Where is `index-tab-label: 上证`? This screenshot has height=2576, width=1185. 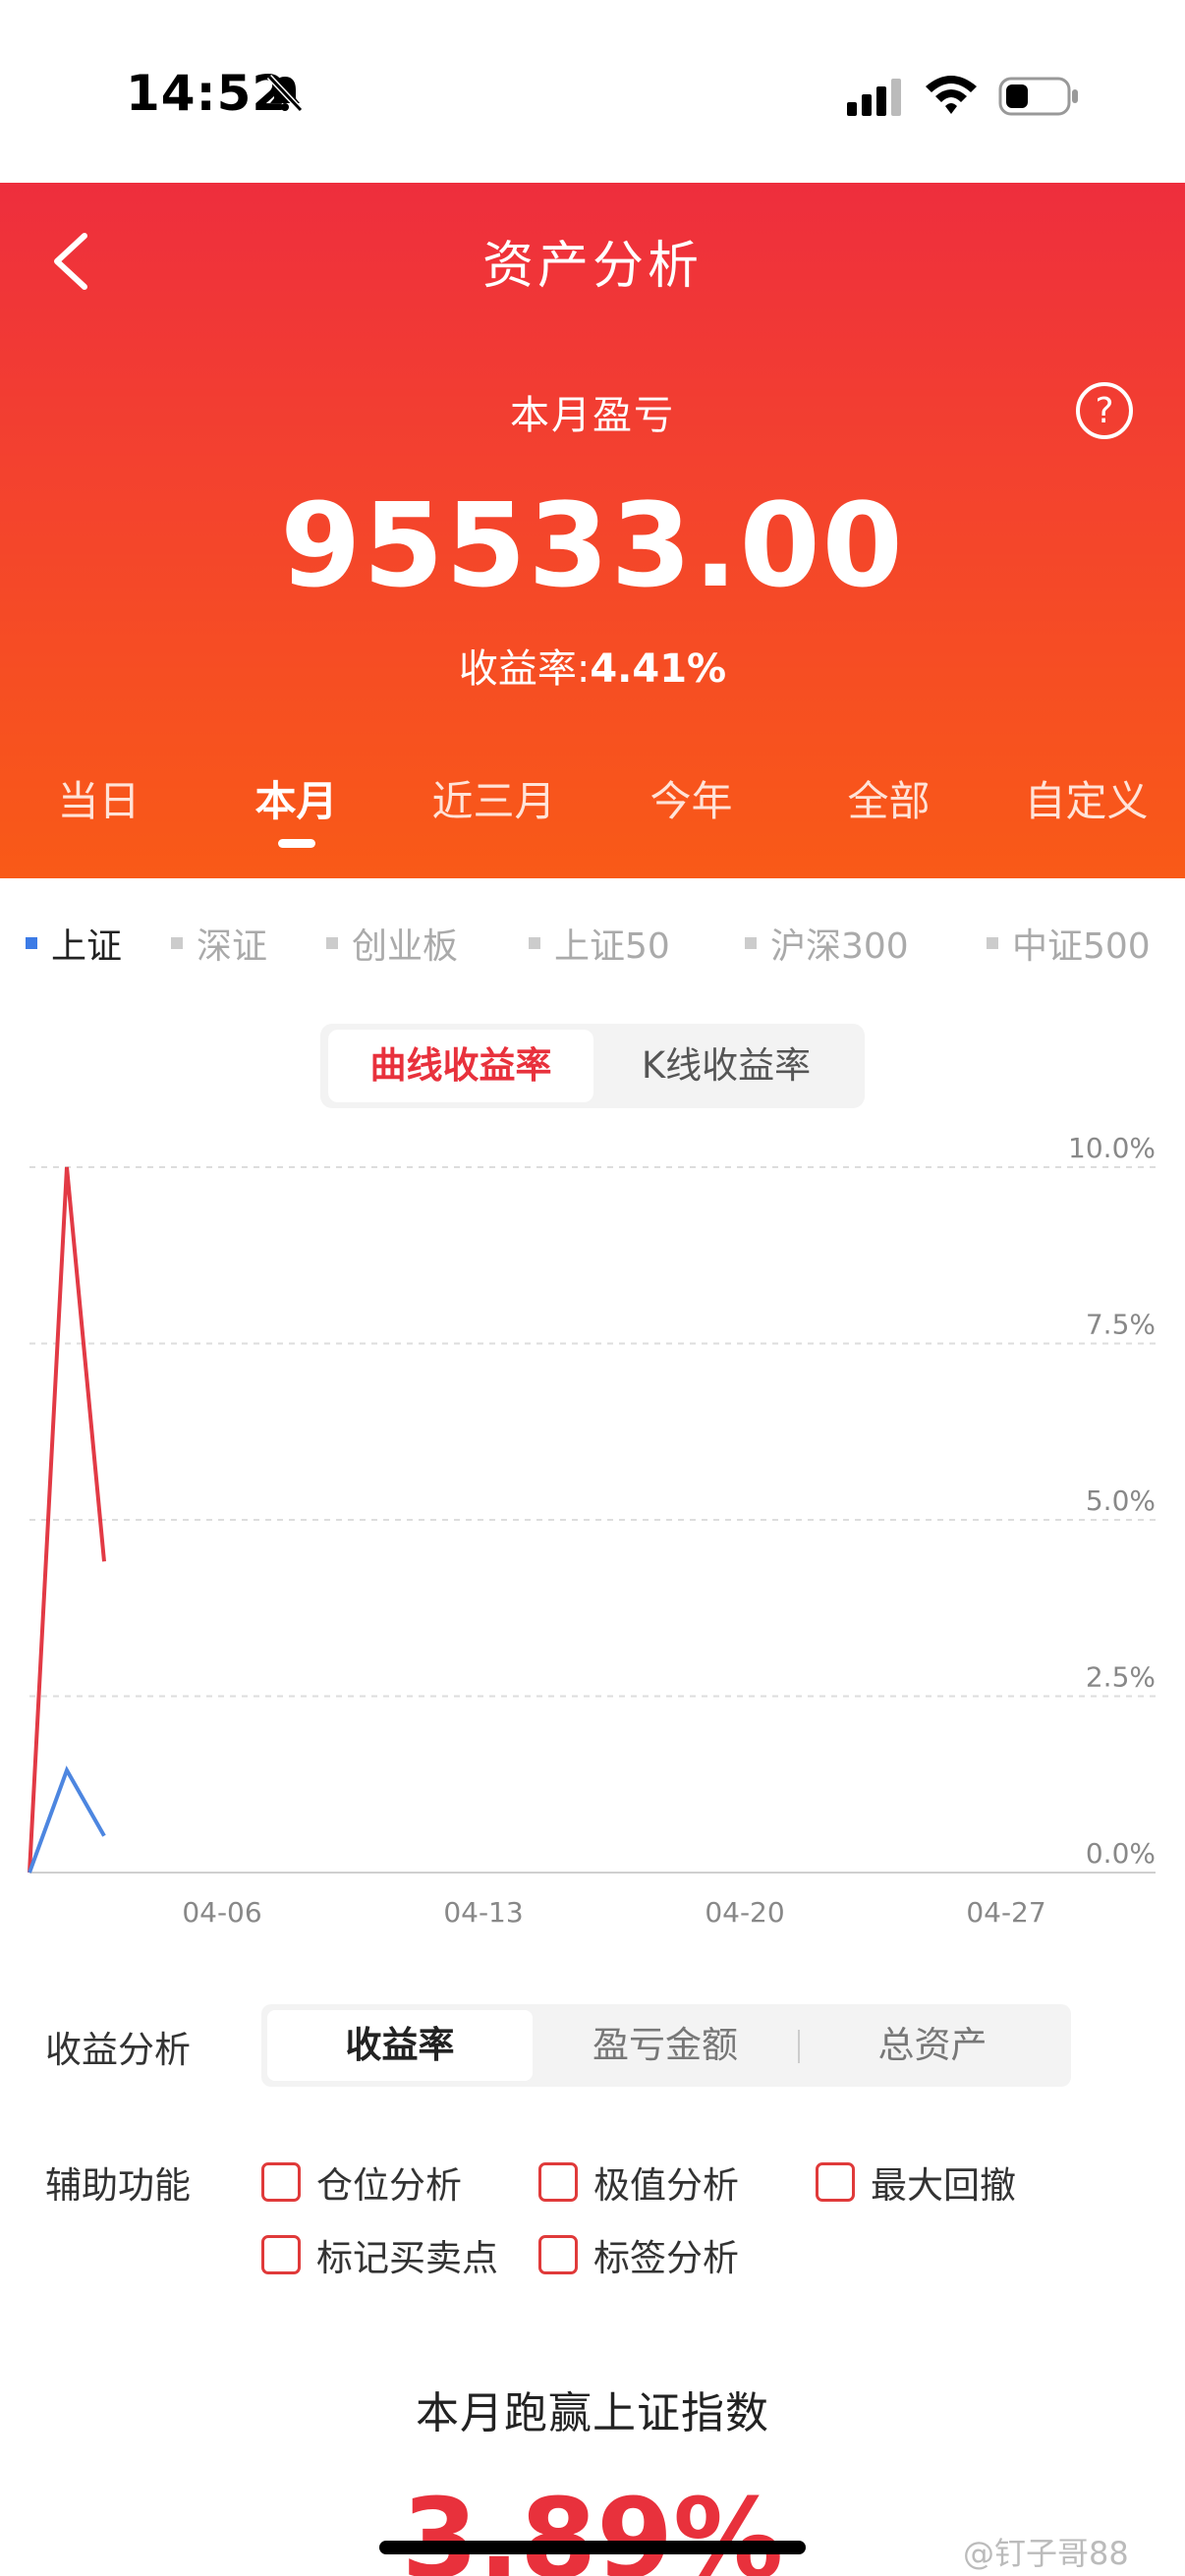 index-tab-label: 上证 is located at coordinates (87, 946).